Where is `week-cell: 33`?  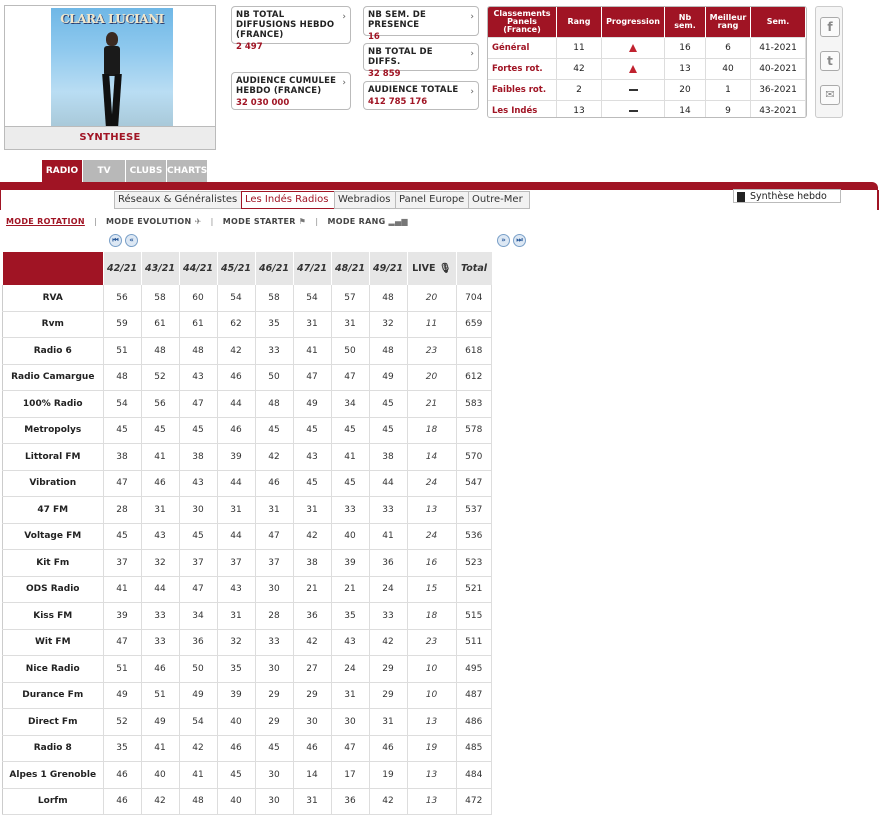 week-cell: 33 is located at coordinates (273, 351).